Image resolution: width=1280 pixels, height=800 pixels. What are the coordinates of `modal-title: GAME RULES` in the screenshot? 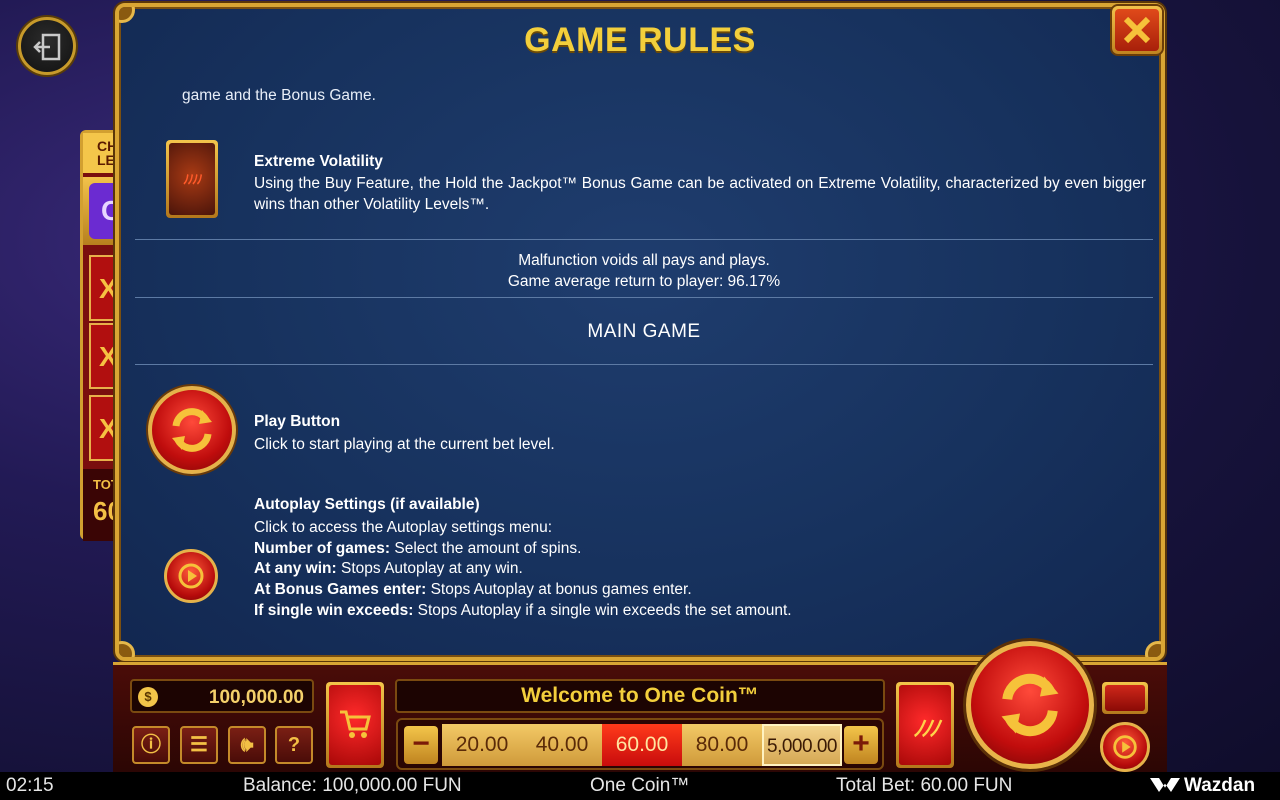 It's located at (640, 40).